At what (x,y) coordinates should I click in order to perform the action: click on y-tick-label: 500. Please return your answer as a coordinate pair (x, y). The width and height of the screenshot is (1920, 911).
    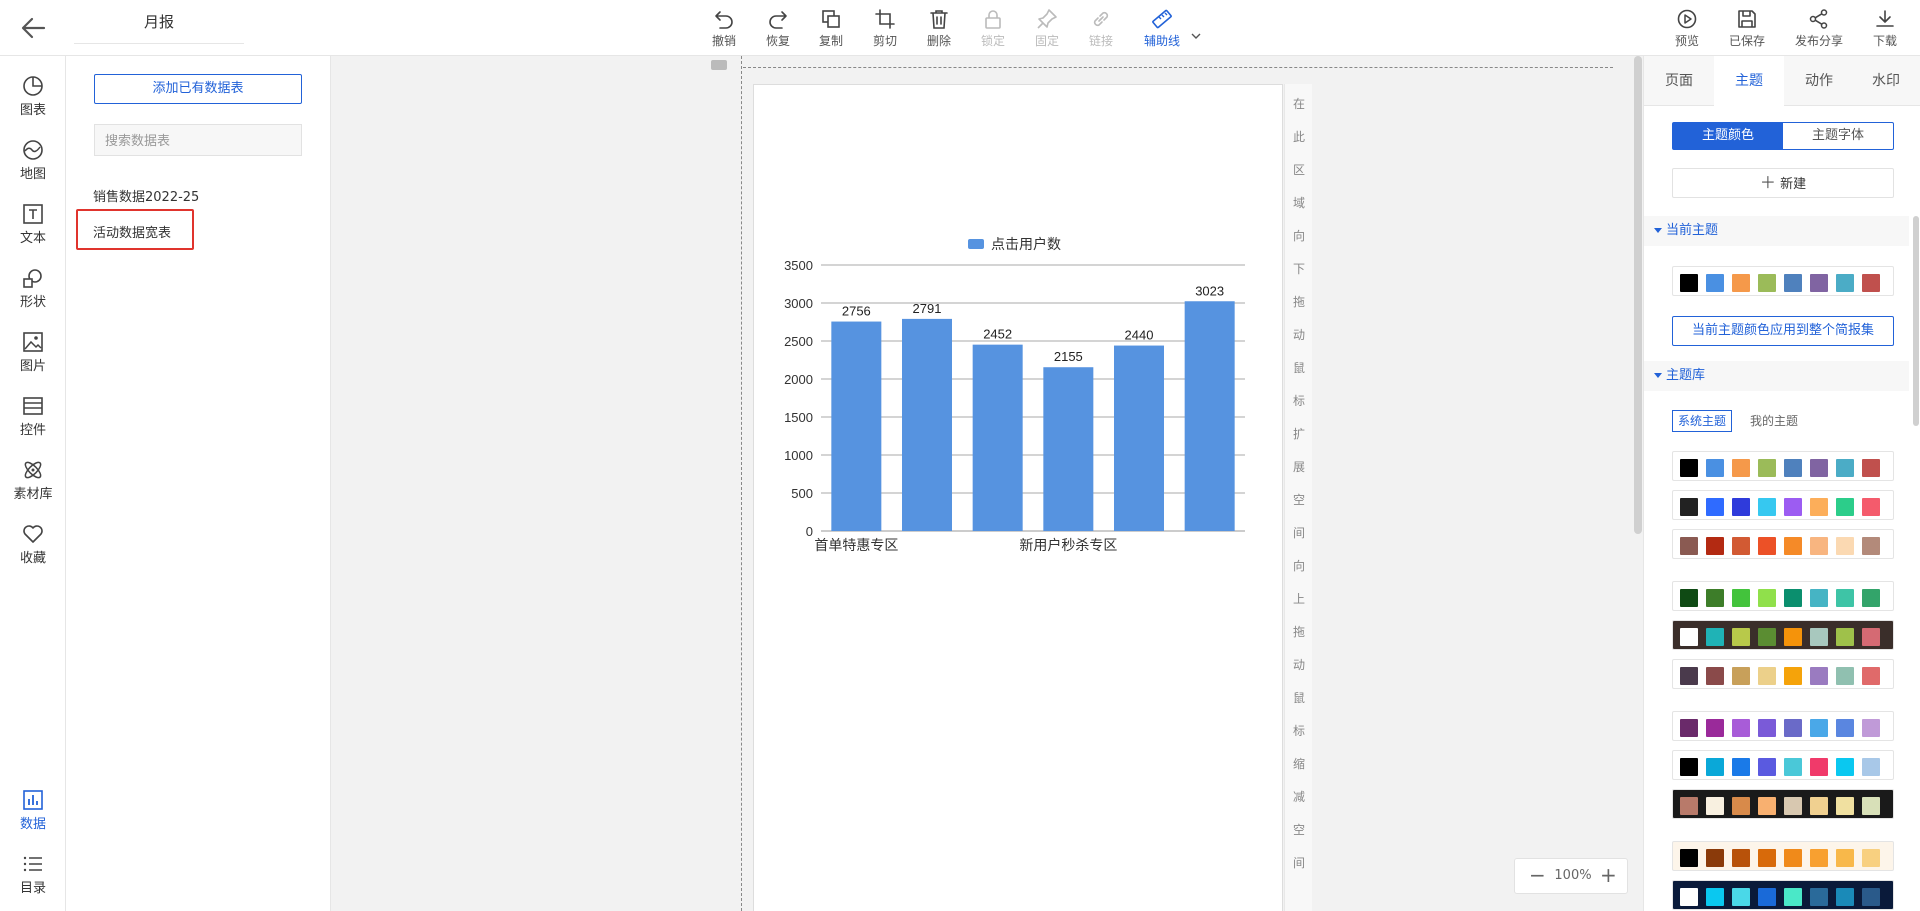
    Looking at the image, I should click on (802, 493).